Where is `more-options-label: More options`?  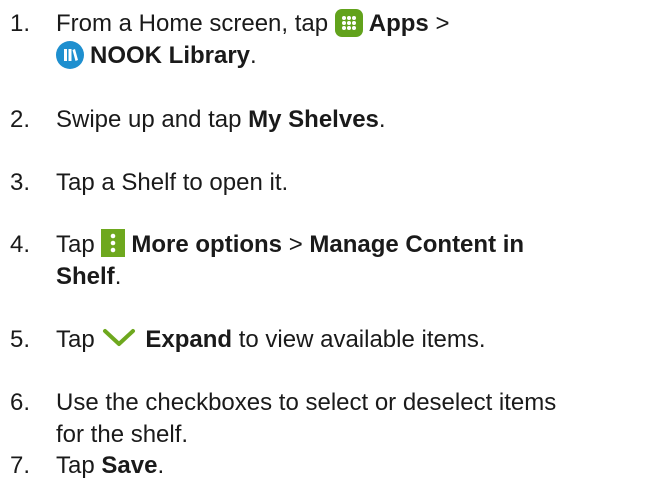 more-options-label: More options is located at coordinates (207, 244).